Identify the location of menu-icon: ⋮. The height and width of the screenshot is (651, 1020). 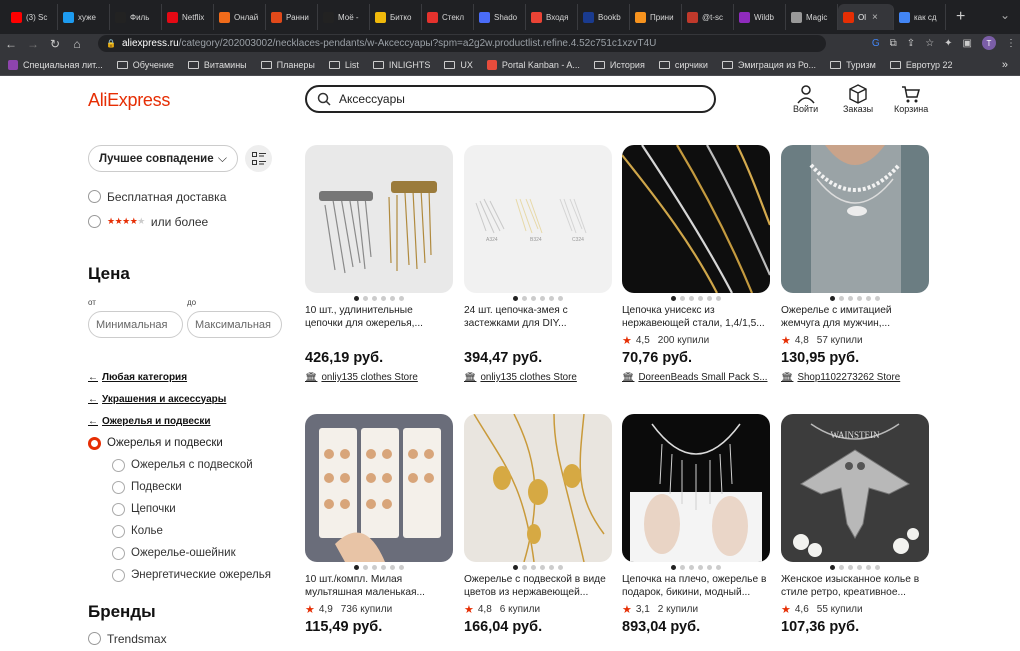
(1011, 43).